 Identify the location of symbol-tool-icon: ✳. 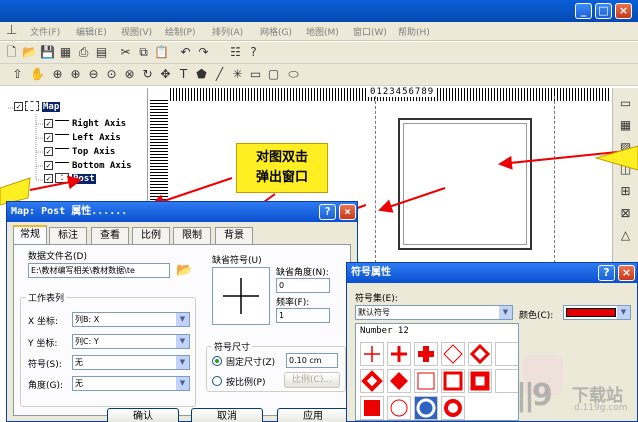
(237, 74).